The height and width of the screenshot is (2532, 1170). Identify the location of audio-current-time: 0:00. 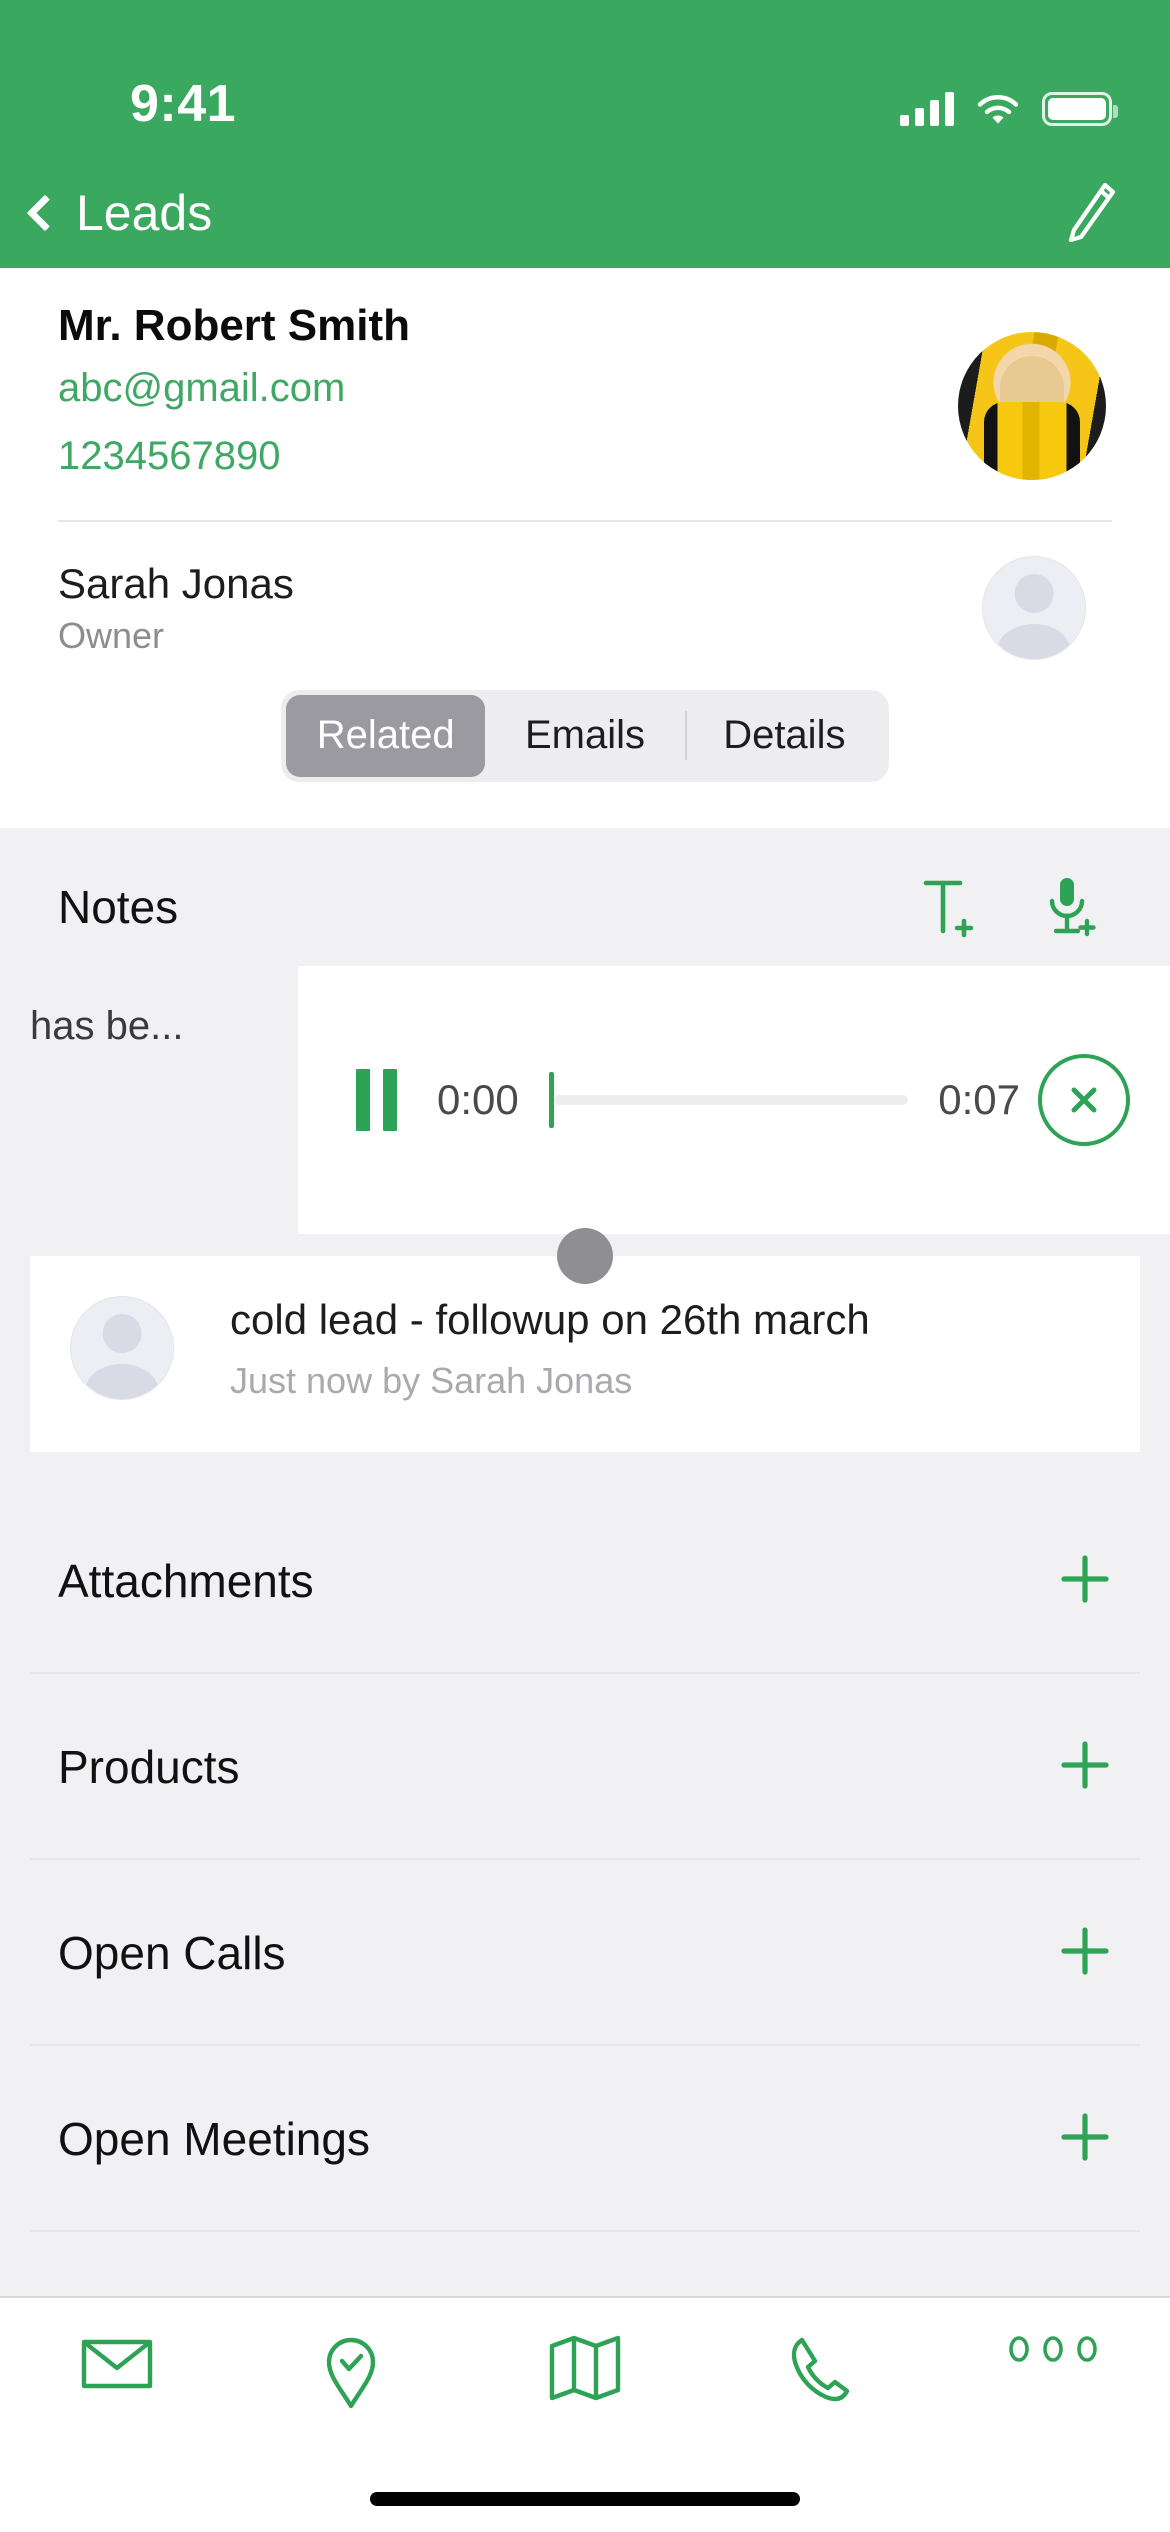
(478, 1099).